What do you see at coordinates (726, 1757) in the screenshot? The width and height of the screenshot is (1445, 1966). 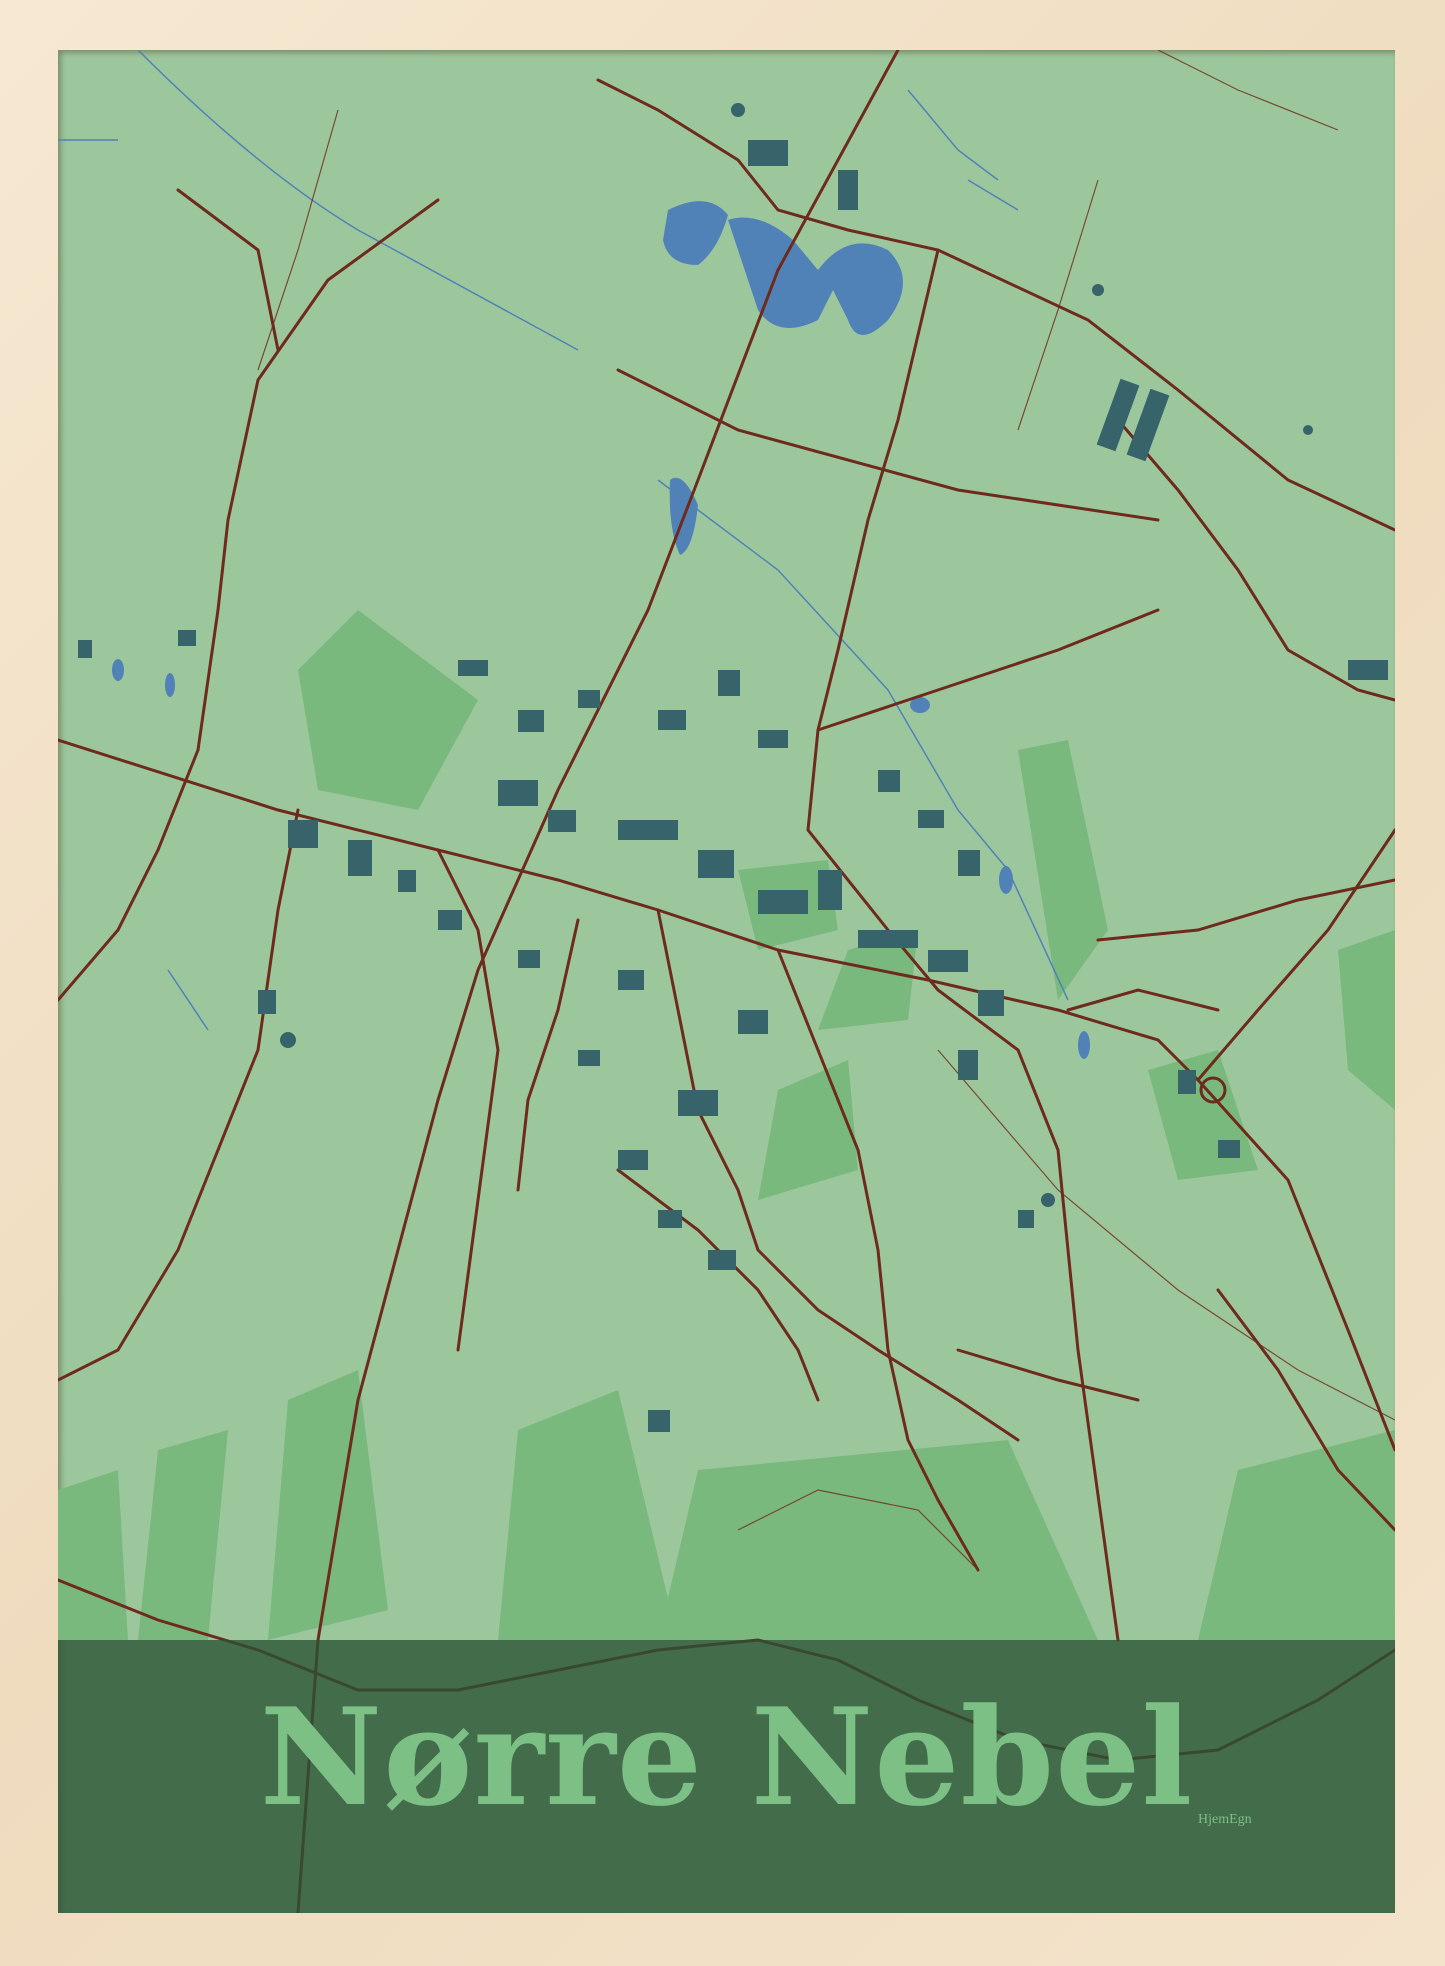 I see `poster-title: Nørre Nebel` at bounding box center [726, 1757].